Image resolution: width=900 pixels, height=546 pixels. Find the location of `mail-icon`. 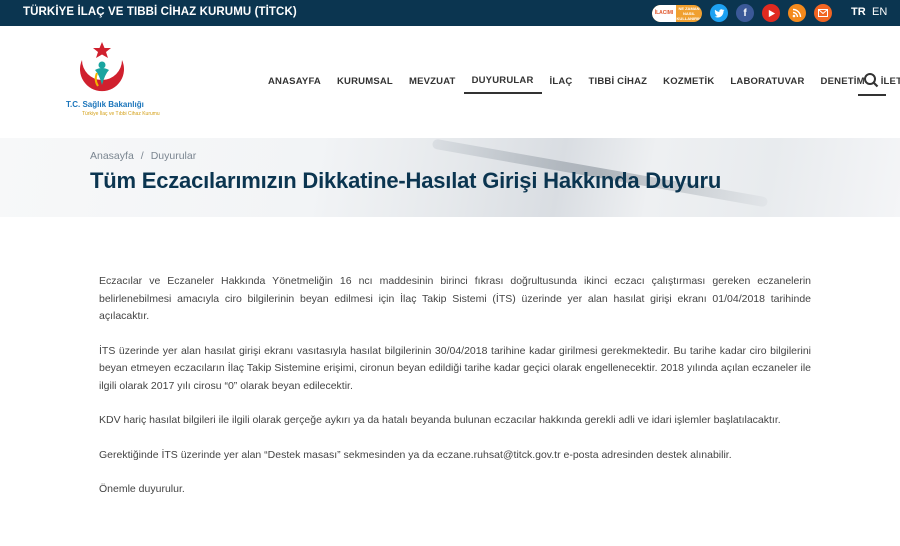

mail-icon is located at coordinates (823, 13).